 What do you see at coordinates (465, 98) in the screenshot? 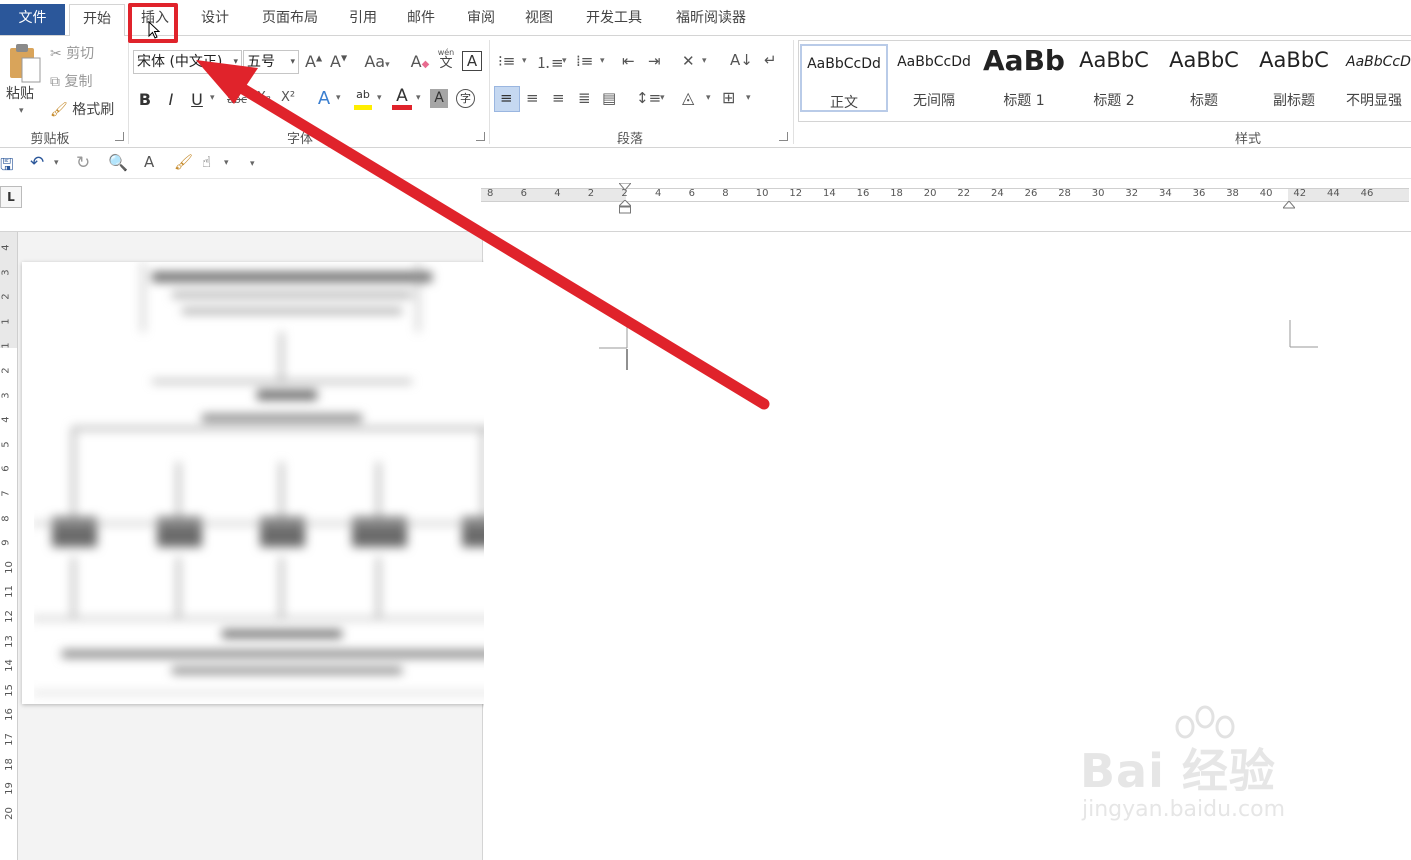
I see `enclose-char-button: 字` at bounding box center [465, 98].